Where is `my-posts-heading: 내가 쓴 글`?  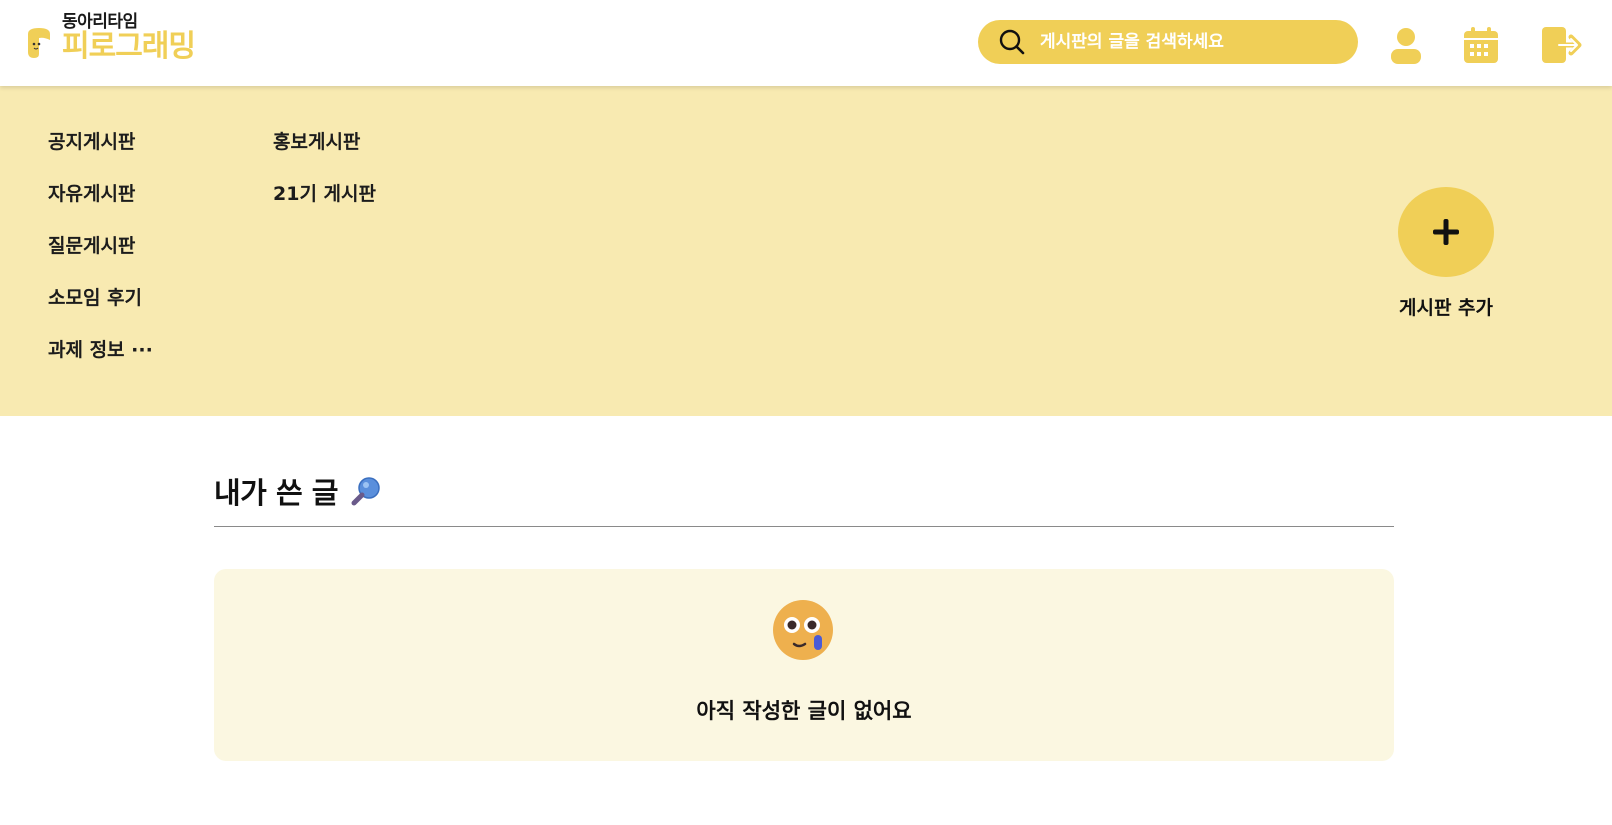 my-posts-heading: 내가 쓴 글 is located at coordinates (298, 491).